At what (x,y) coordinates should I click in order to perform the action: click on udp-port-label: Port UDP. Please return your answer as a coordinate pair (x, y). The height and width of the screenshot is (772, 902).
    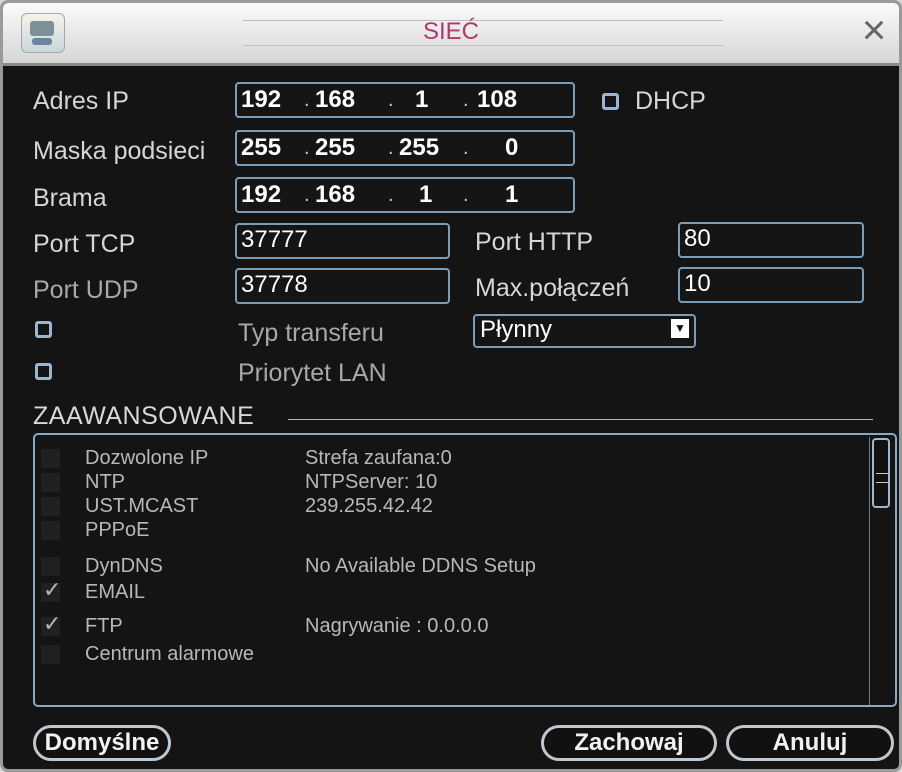
    Looking at the image, I should click on (86, 290).